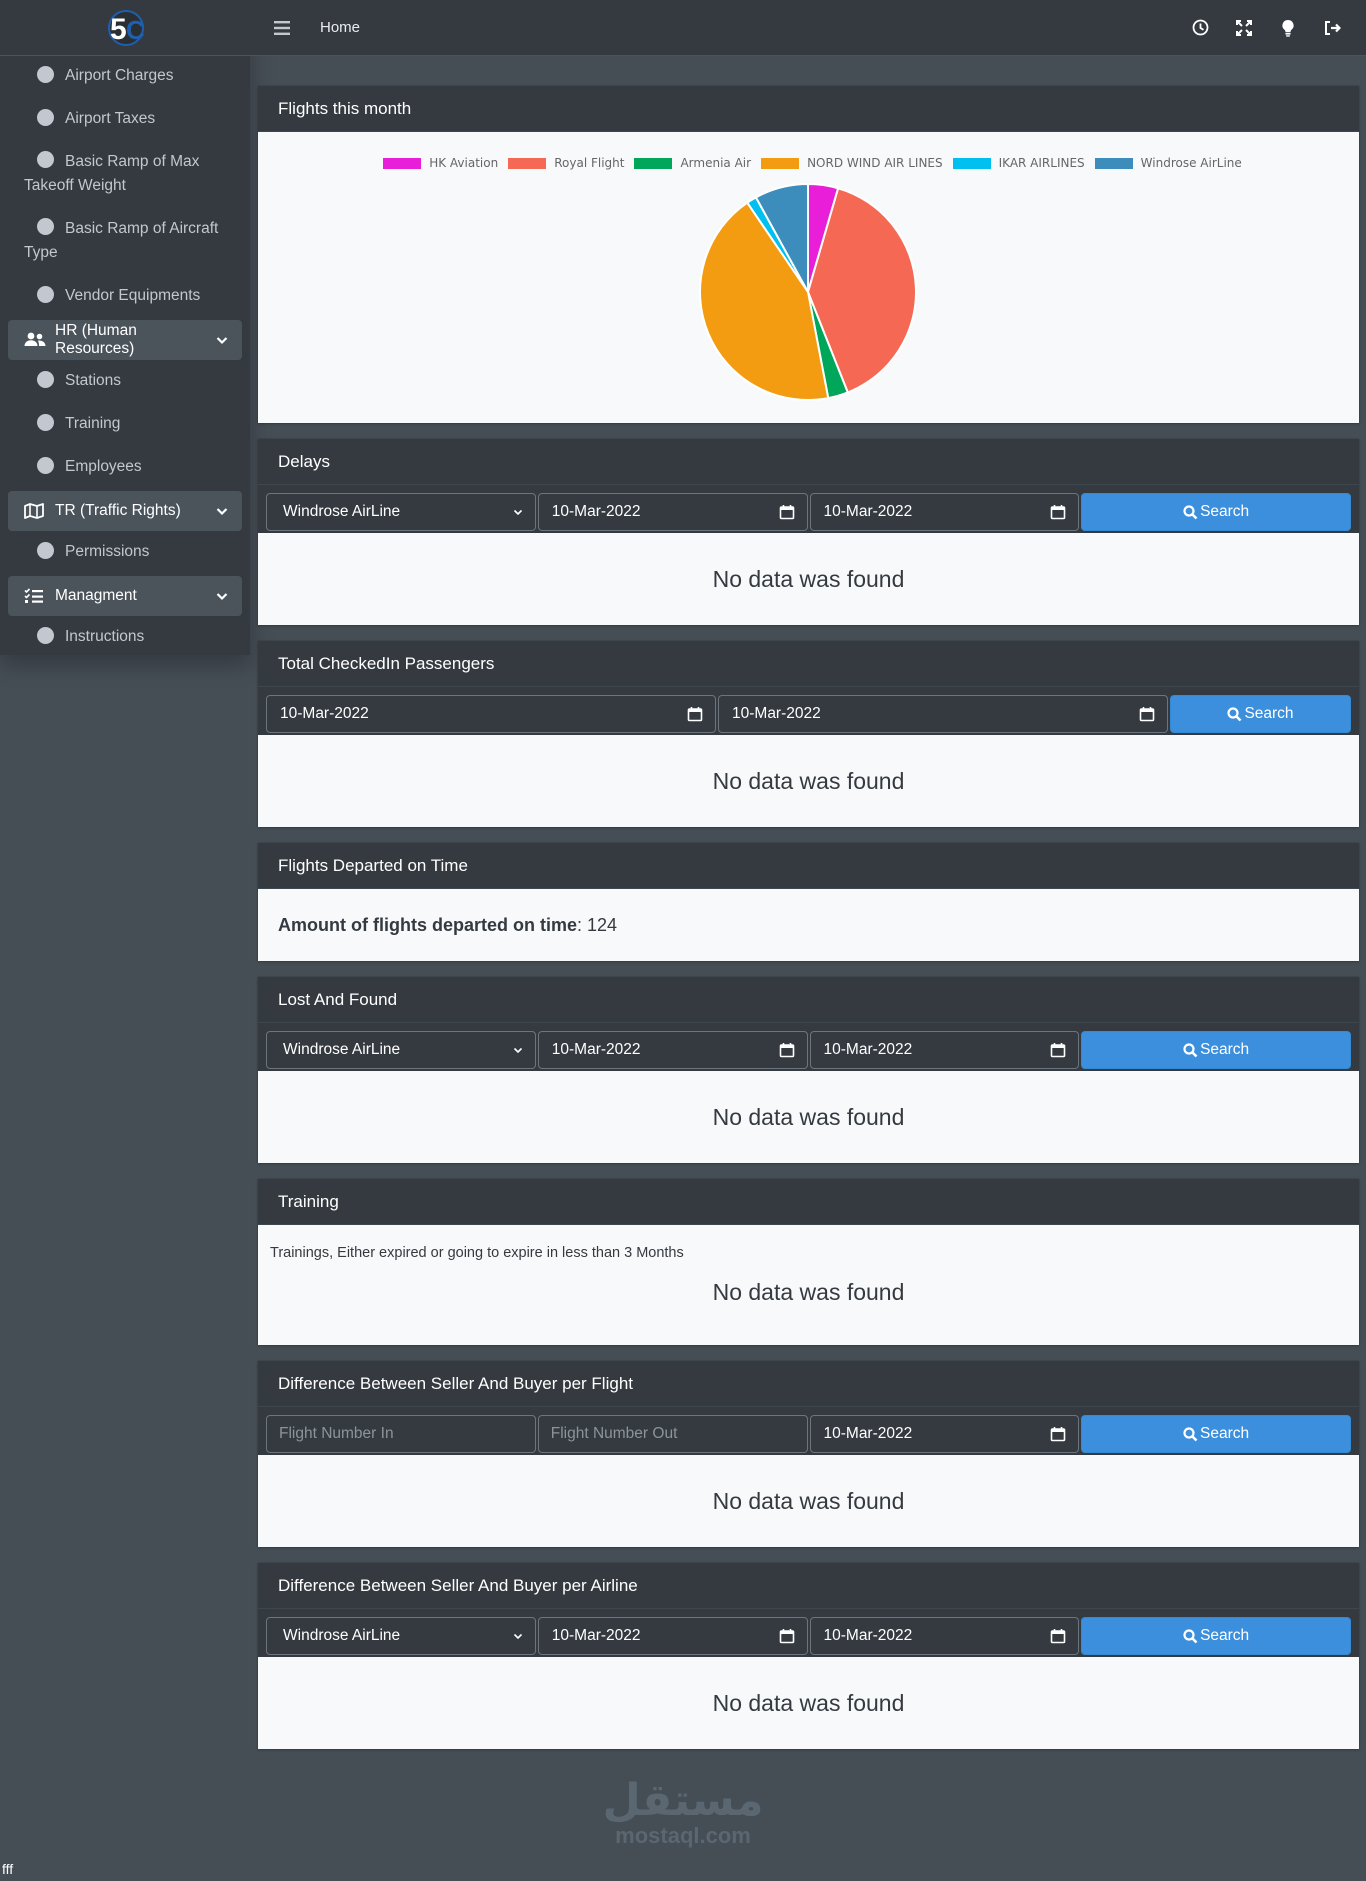  What do you see at coordinates (683, 1813) in the screenshot?
I see `watermark: مستقل mostaql.com` at bounding box center [683, 1813].